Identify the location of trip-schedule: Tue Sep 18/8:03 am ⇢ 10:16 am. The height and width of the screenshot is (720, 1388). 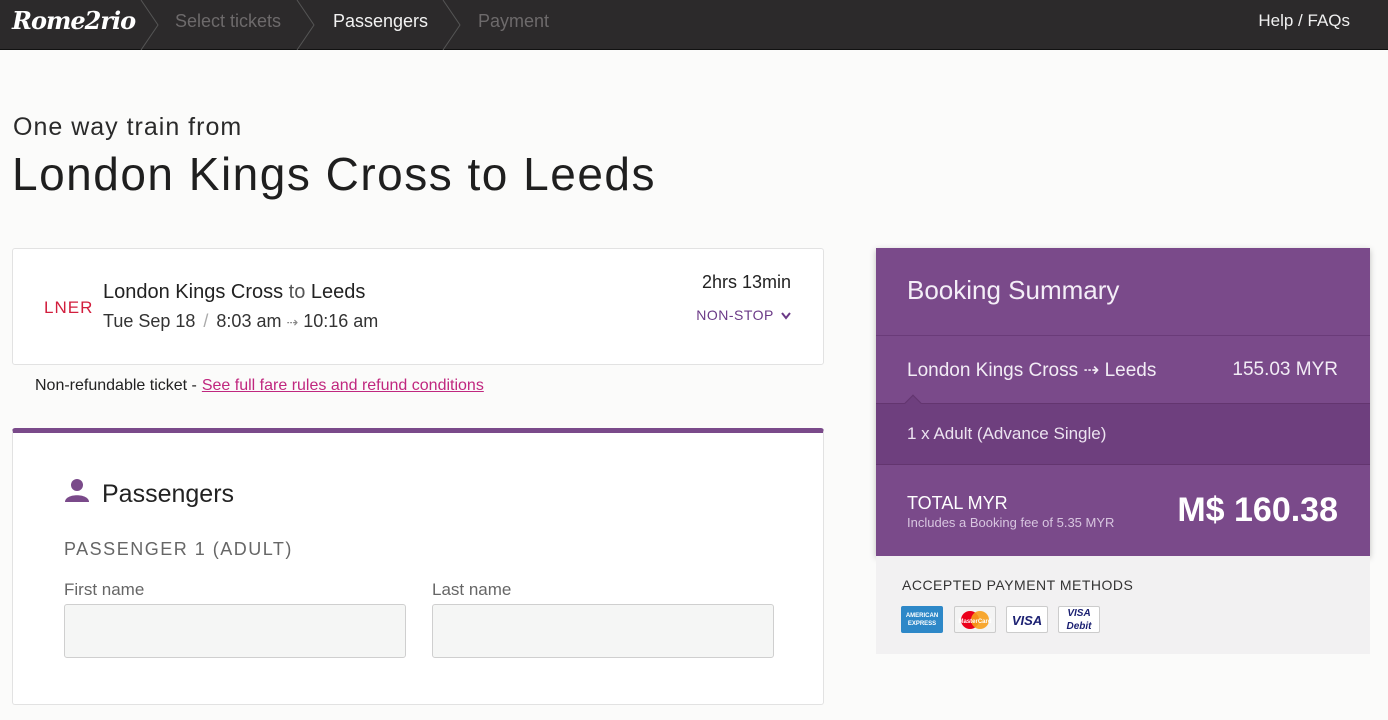
(241, 321).